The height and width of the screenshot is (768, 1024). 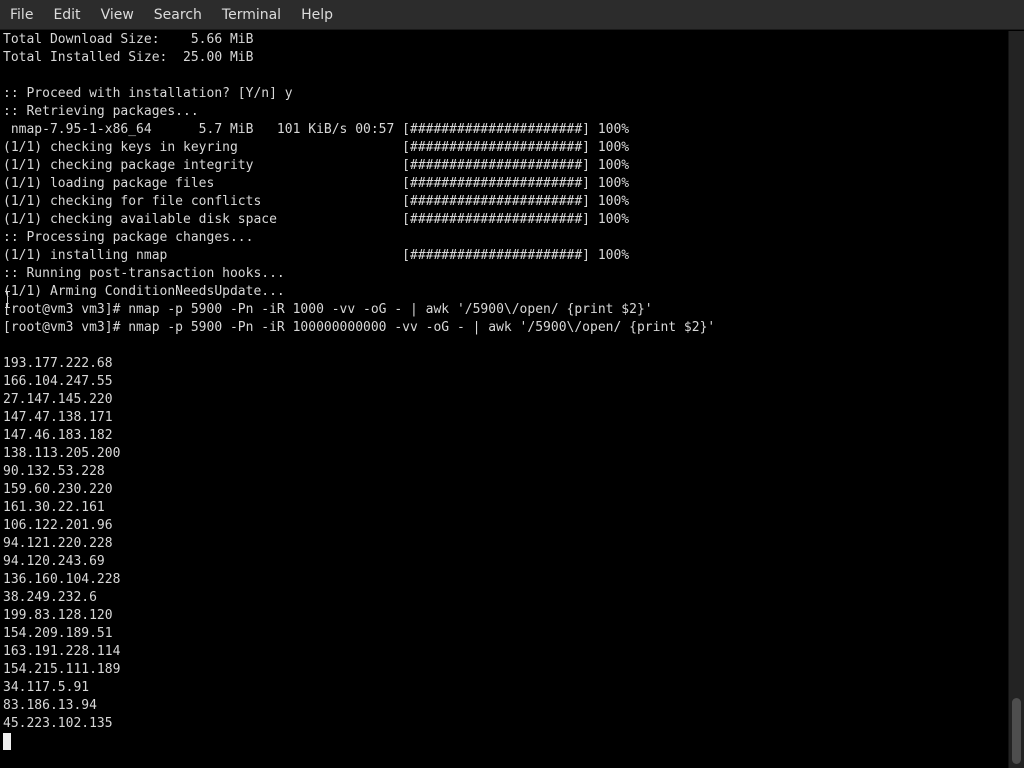 What do you see at coordinates (148, 93) in the screenshot?
I see `terminal-line: :: Proceed with installation? [Y/n] y` at bounding box center [148, 93].